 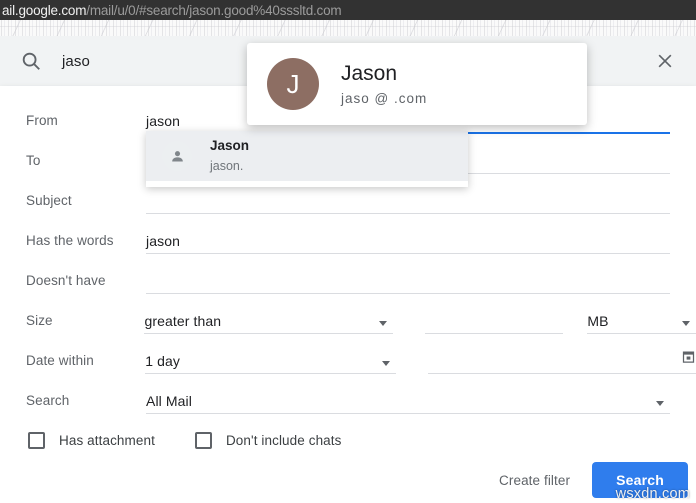 What do you see at coordinates (307, 156) in the screenshot?
I see `autocomplete-item: Jason jason.` at bounding box center [307, 156].